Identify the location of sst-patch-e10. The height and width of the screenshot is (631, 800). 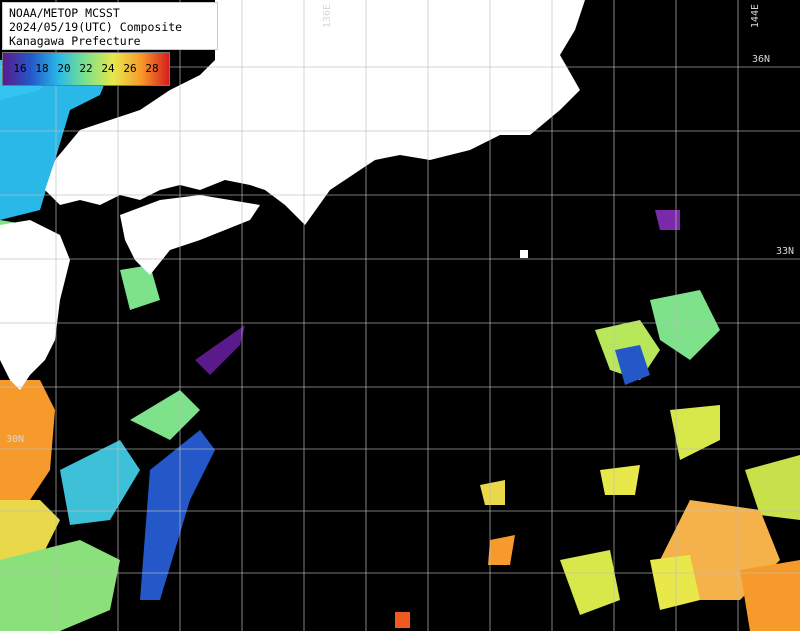
(492, 492).